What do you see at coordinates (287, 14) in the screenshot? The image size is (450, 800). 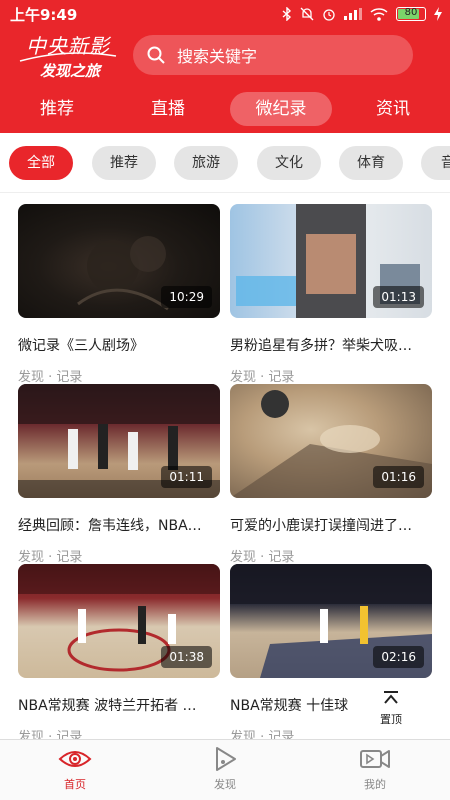 I see `bluetooth-icon` at bounding box center [287, 14].